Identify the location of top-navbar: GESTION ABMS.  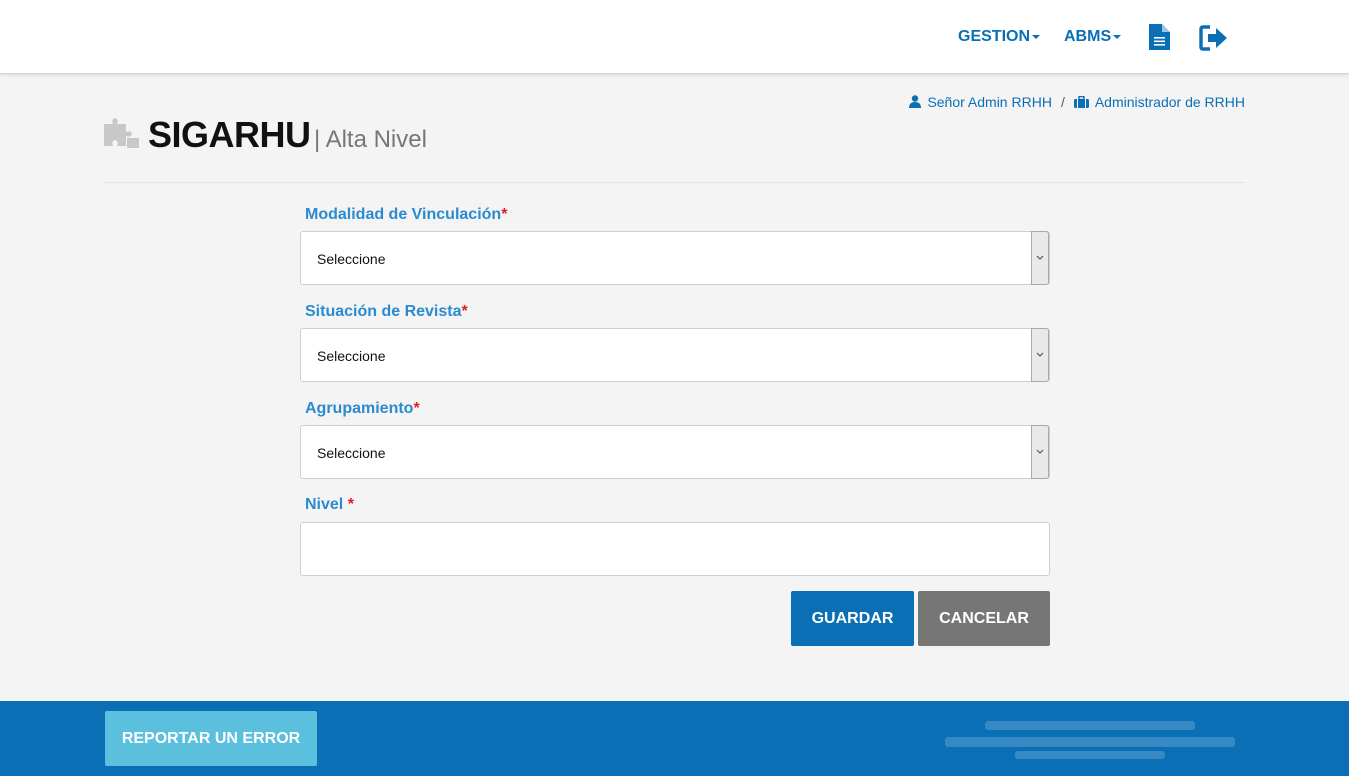
(674, 37).